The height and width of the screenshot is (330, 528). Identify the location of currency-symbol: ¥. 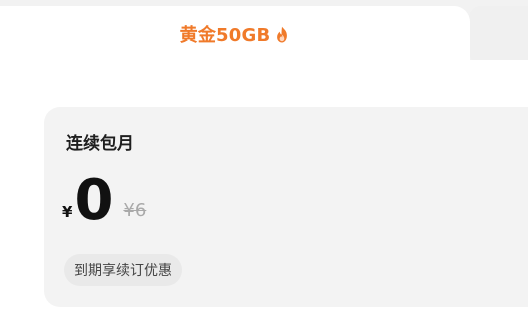
(67, 212).